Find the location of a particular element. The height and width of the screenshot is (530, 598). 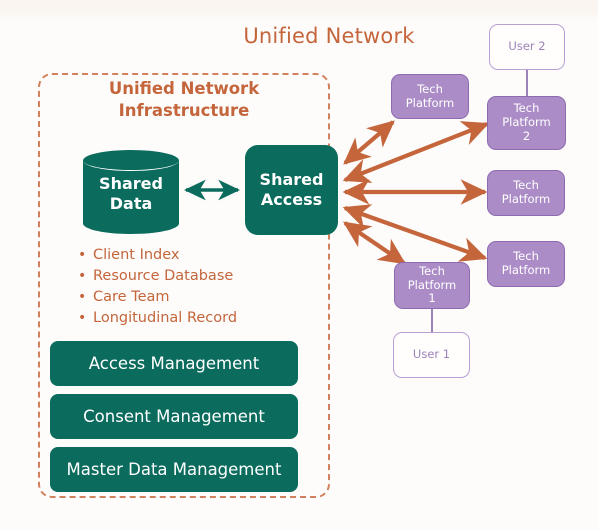

tech-platform-2-node: Tech Platform 2 is located at coordinates (526, 123).